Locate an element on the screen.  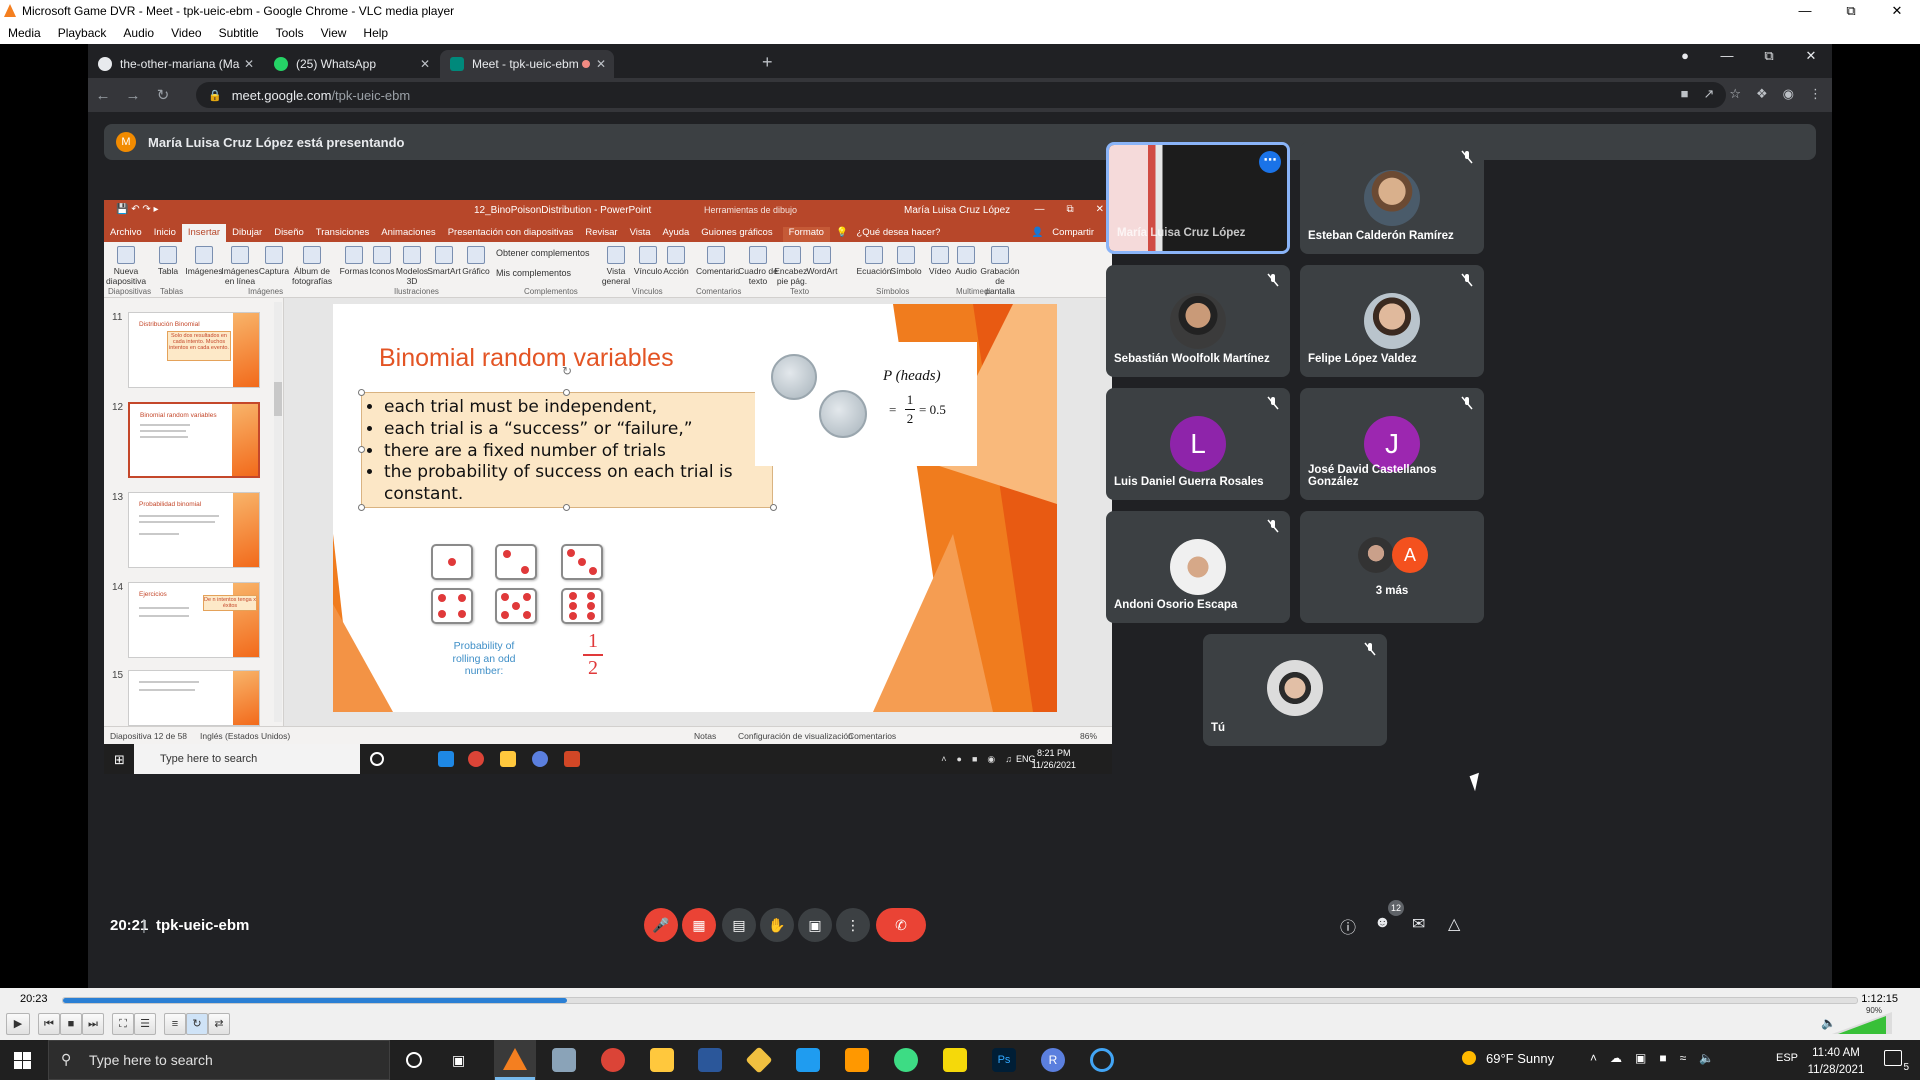
ribbon-album: Álbum de fotografías is located at coordinates (312, 266).